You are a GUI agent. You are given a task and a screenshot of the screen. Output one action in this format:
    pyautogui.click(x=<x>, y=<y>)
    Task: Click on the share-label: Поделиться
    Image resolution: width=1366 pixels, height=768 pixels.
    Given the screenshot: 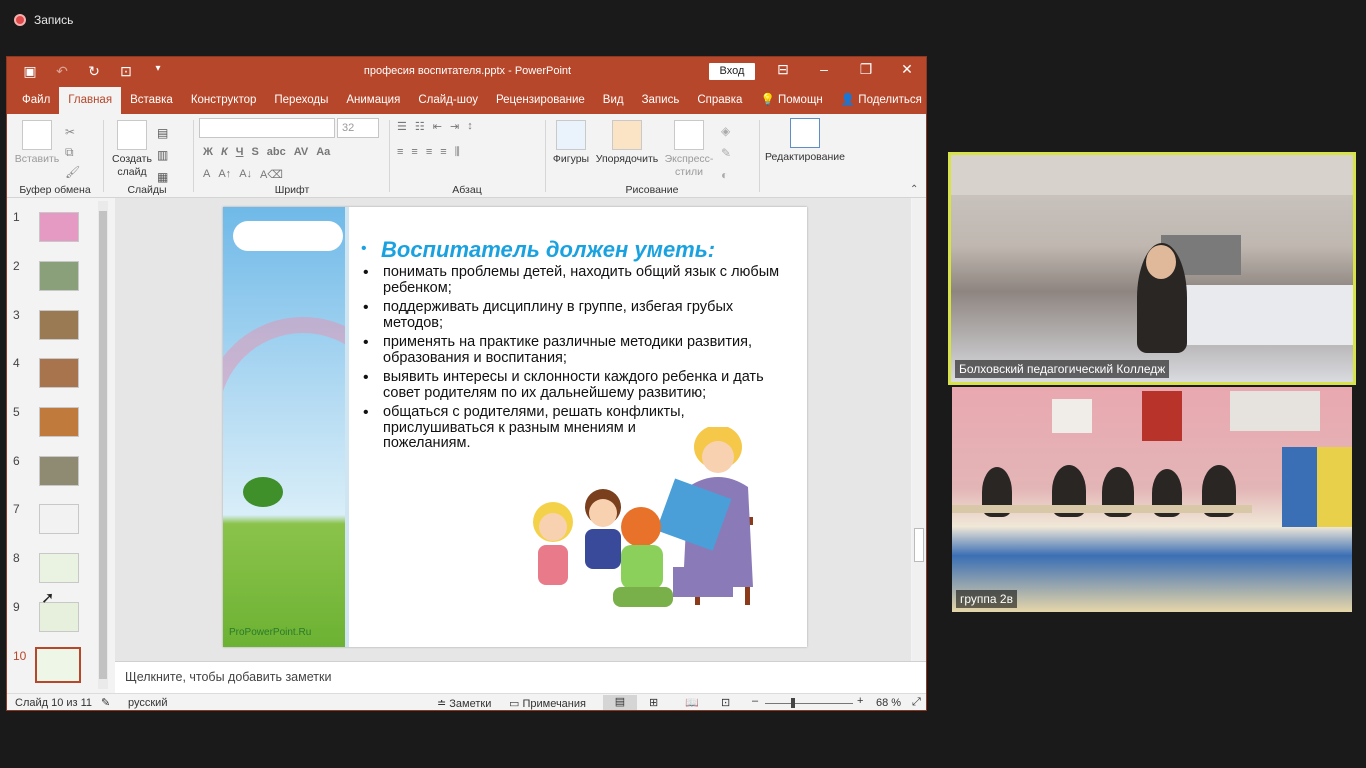 What is the action you would take?
    pyautogui.click(x=890, y=100)
    